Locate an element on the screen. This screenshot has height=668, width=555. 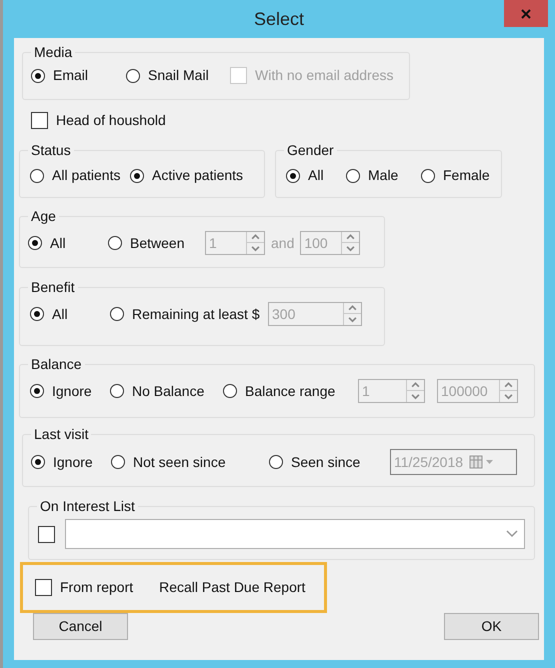
radio-label: Balance range is located at coordinates (290, 391).